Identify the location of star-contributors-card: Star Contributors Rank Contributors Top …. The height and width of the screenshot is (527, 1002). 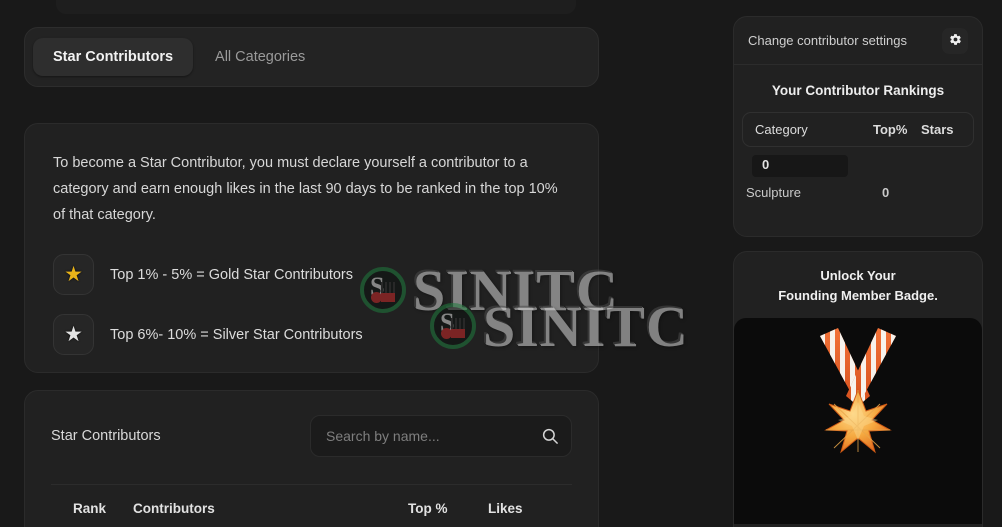
(311, 458).